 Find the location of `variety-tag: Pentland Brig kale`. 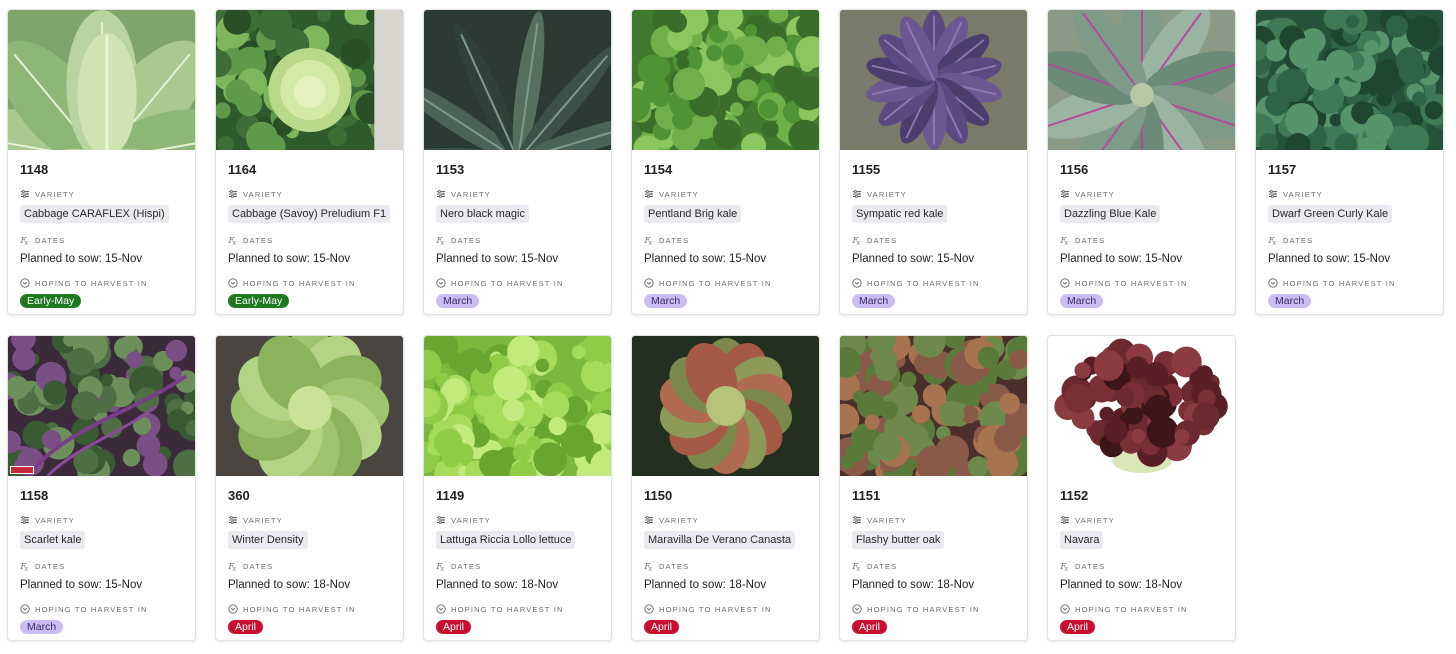

variety-tag: Pentland Brig kale is located at coordinates (693, 214).